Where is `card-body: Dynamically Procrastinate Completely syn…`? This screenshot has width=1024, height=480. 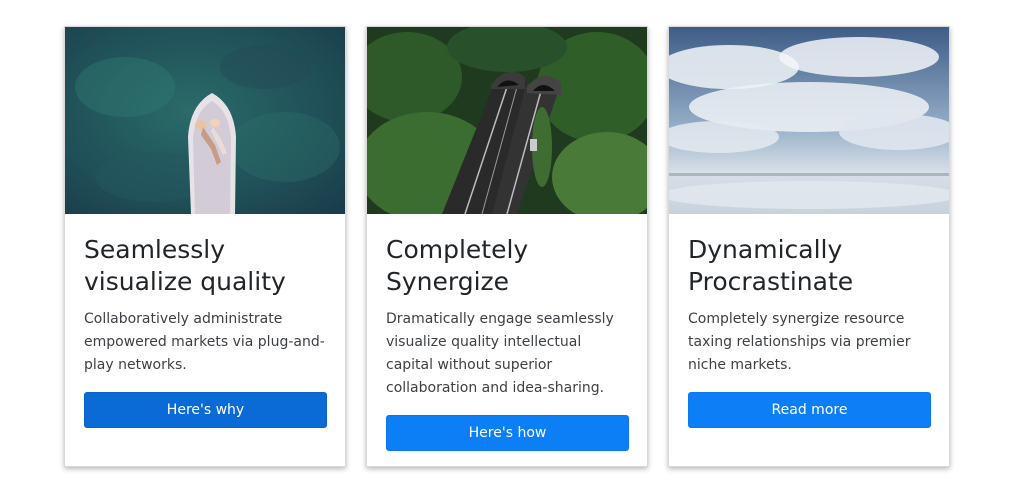
card-body: Dynamically Procrastinate Completely syn… is located at coordinates (809, 321).